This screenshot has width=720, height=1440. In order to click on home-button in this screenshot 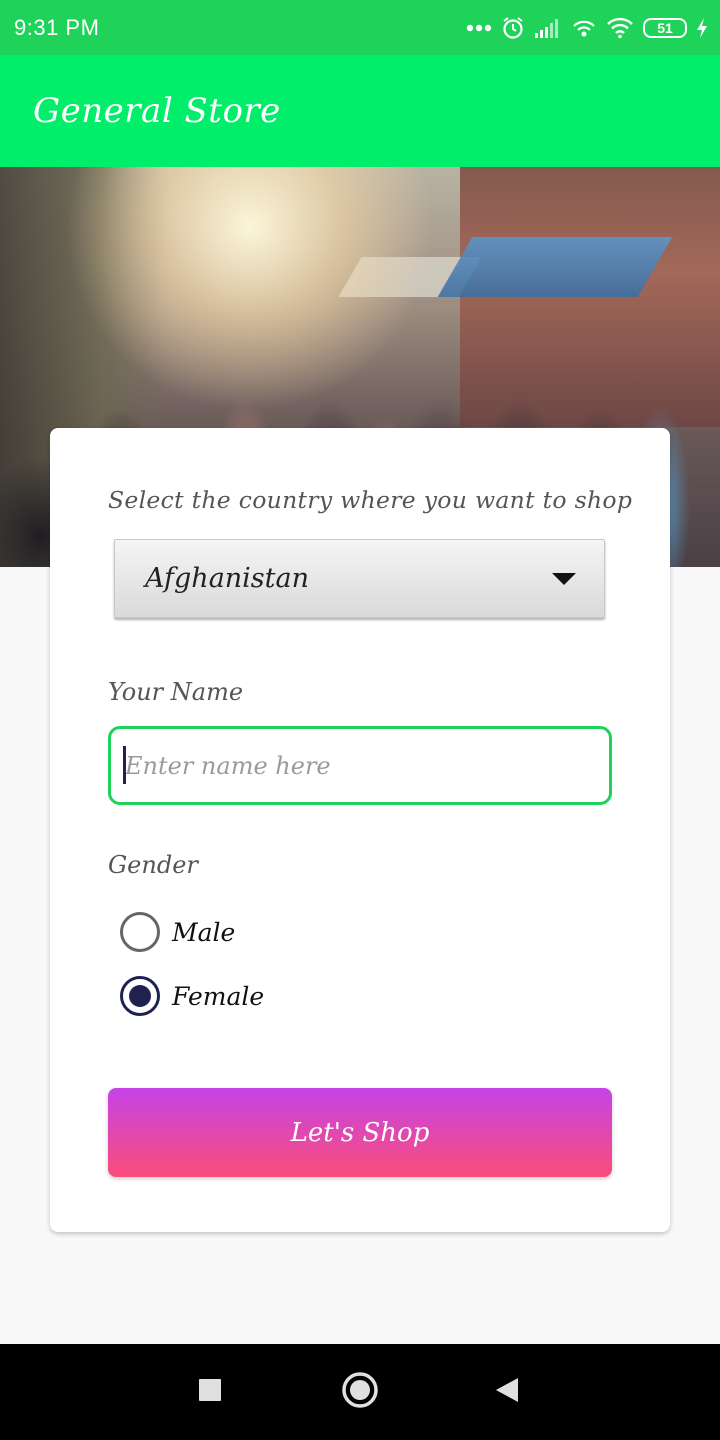, I will do `click(360, 1392)`.